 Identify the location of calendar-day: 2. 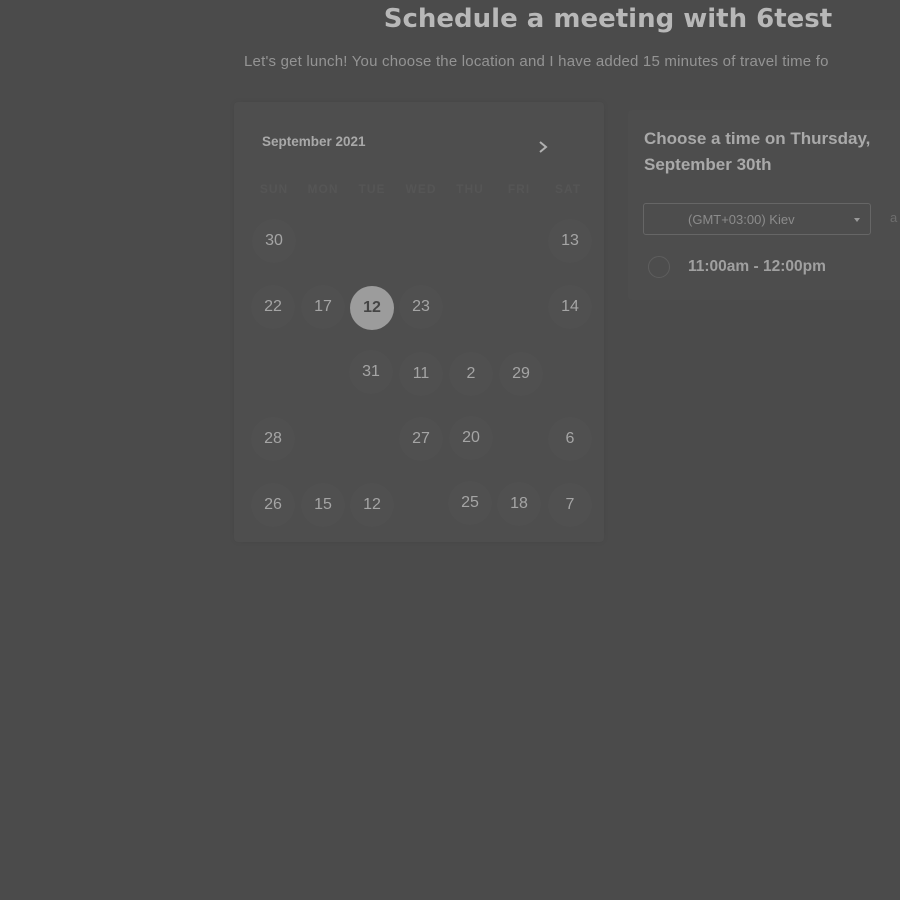
(471, 374).